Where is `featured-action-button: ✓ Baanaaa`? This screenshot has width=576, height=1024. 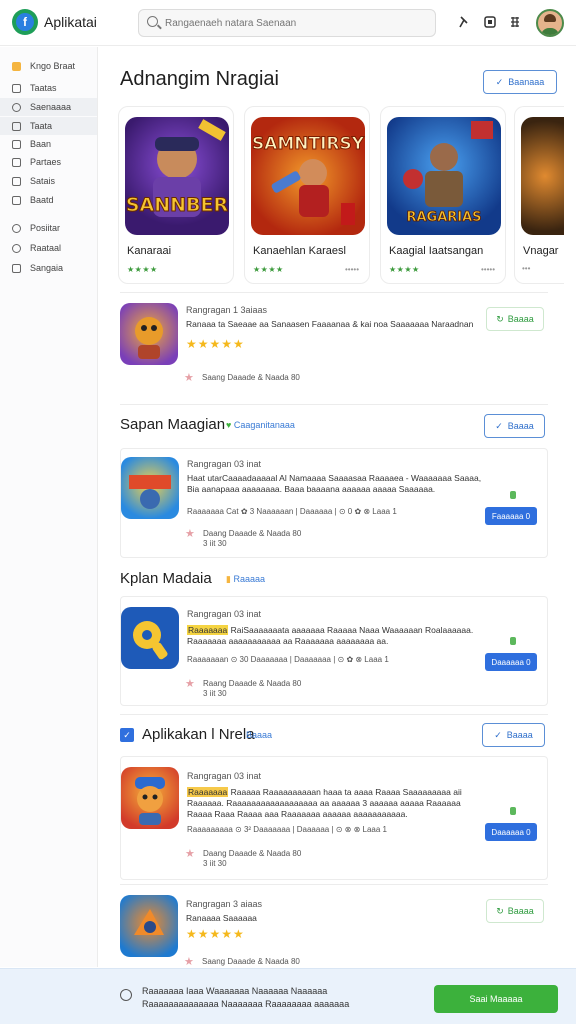
featured-action-button: ✓ Baanaaa is located at coordinates (520, 82).